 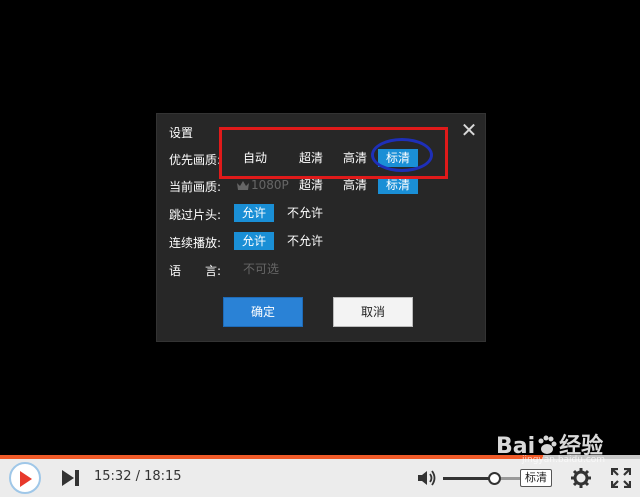 I want to click on current-quality-1080p: 1080P, so click(x=263, y=185).